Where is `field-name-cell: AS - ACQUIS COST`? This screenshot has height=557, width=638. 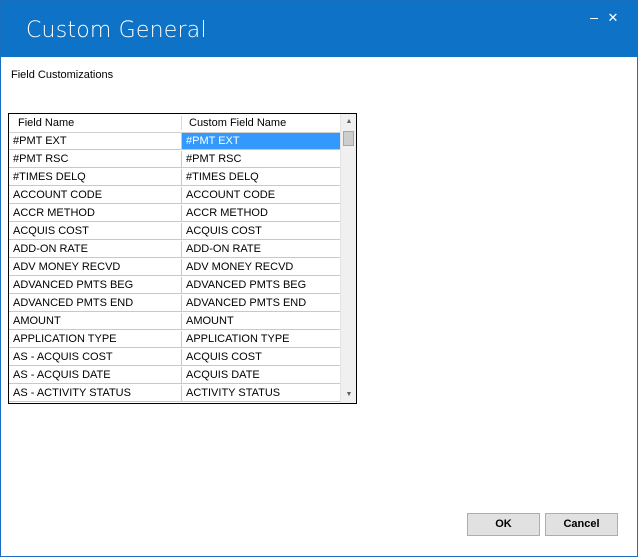 field-name-cell: AS - ACQUIS COST is located at coordinates (95, 357).